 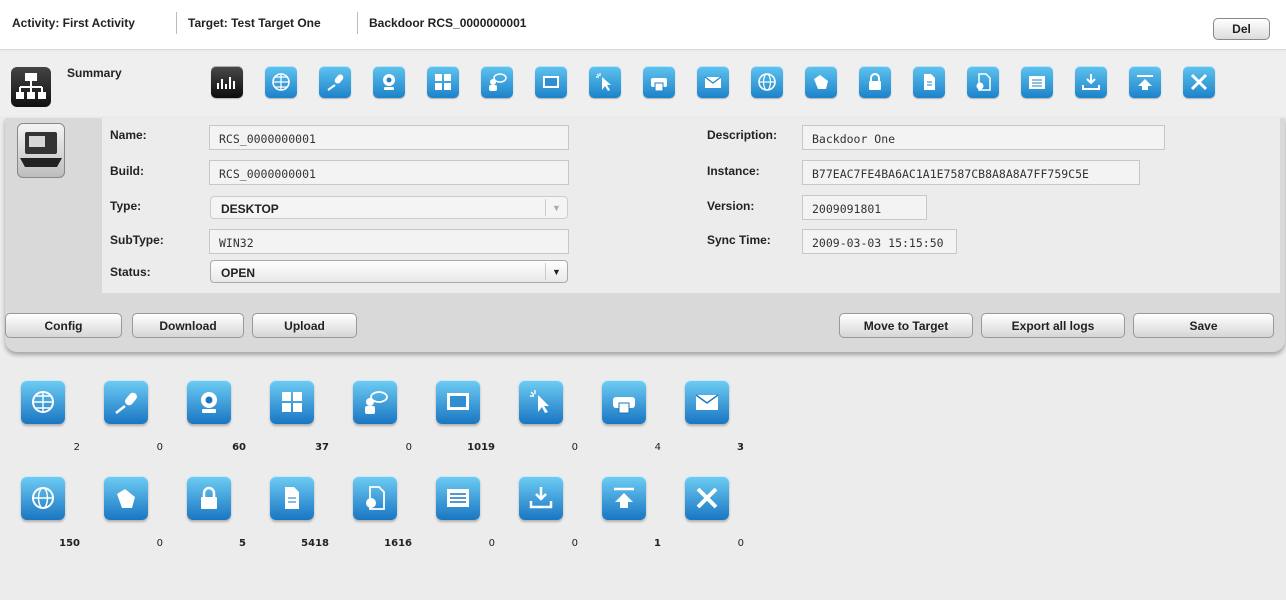 What do you see at coordinates (63, 325) in the screenshot?
I see `config-button: Config` at bounding box center [63, 325].